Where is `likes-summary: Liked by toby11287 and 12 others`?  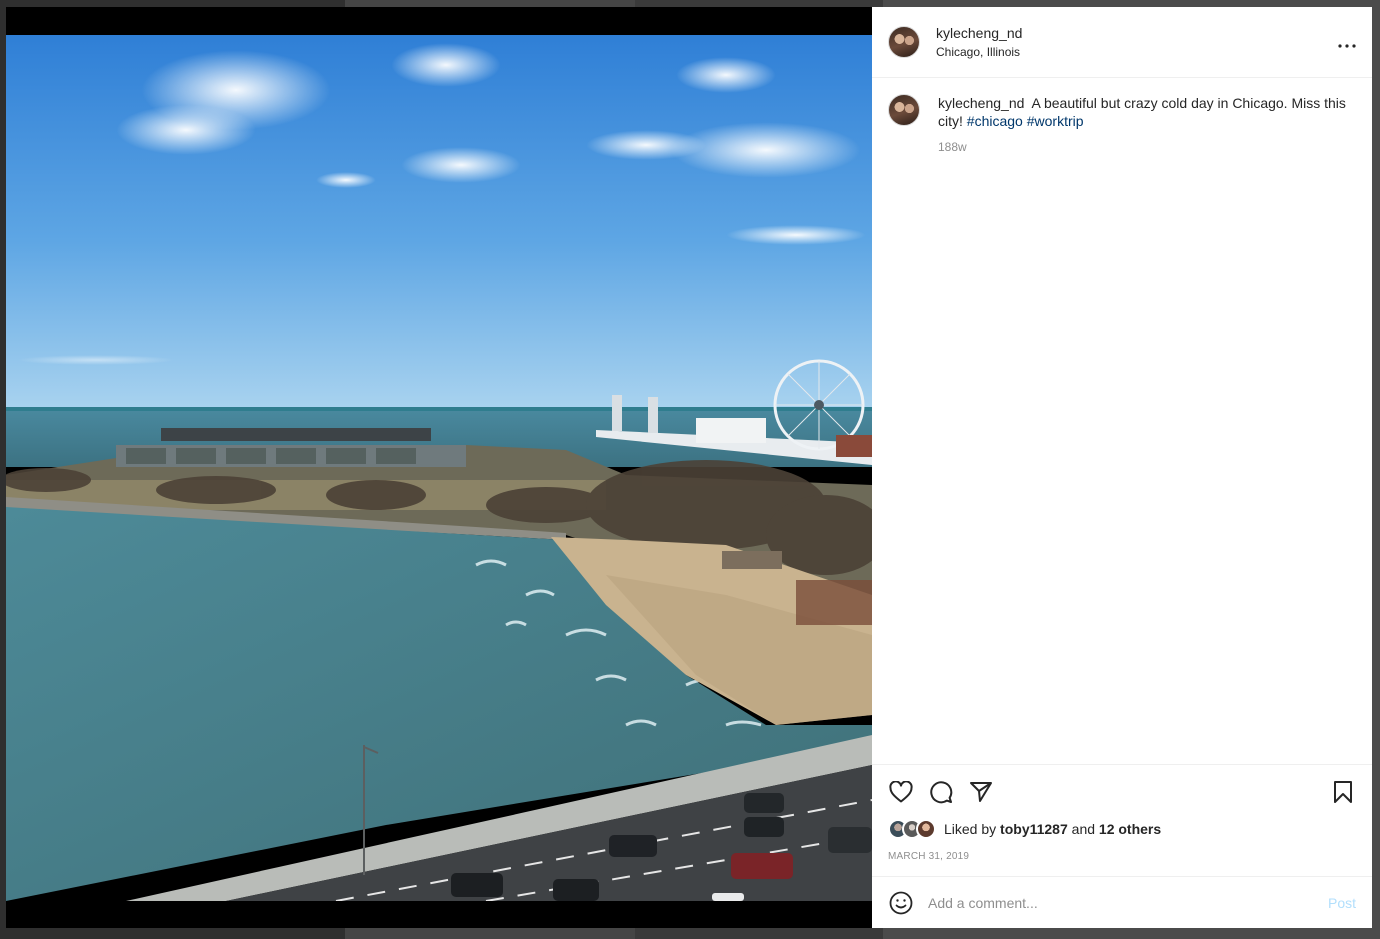 likes-summary: Liked by toby11287 and 12 others is located at coordinates (1122, 829).